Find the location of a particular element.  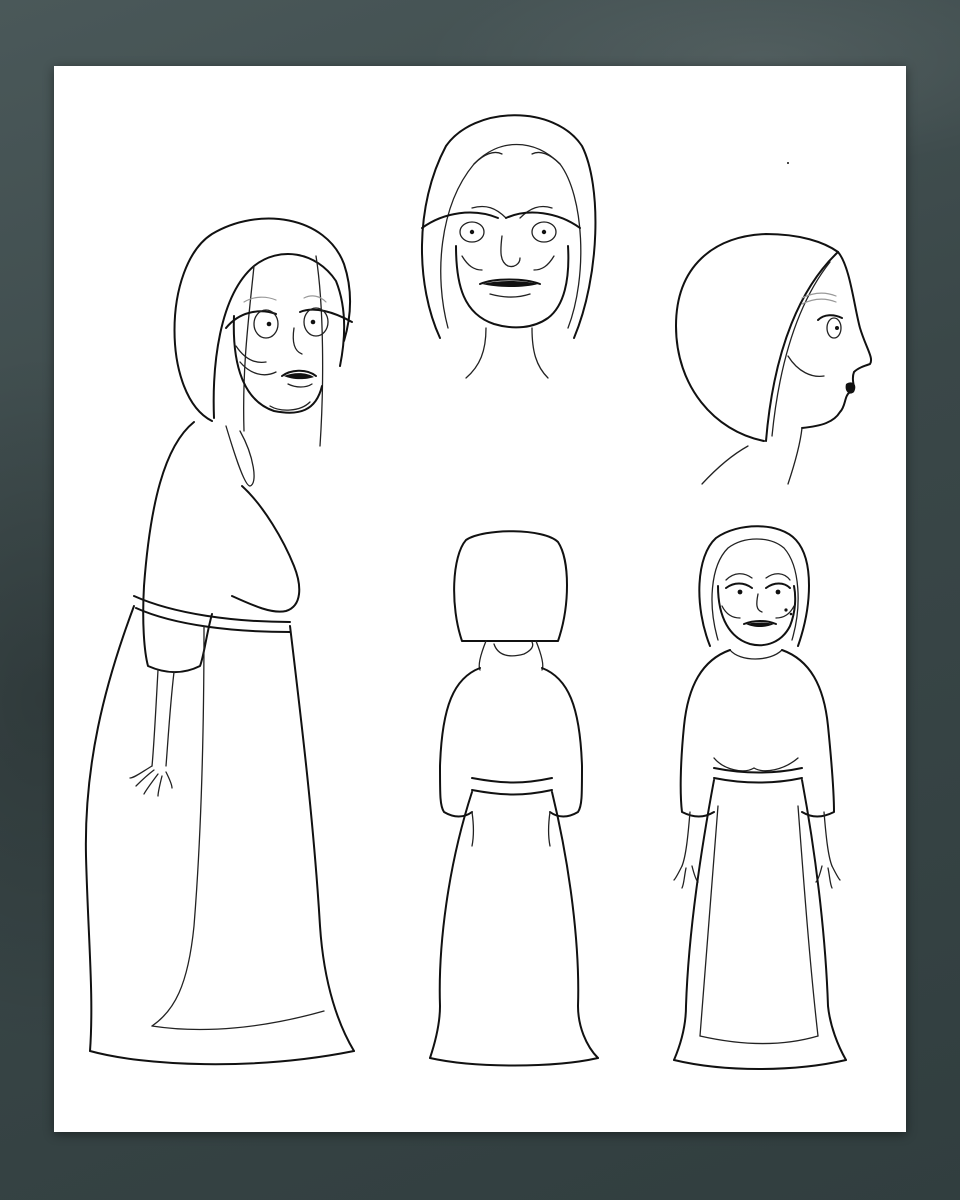

figure-full-body-front is located at coordinates (760, 797).